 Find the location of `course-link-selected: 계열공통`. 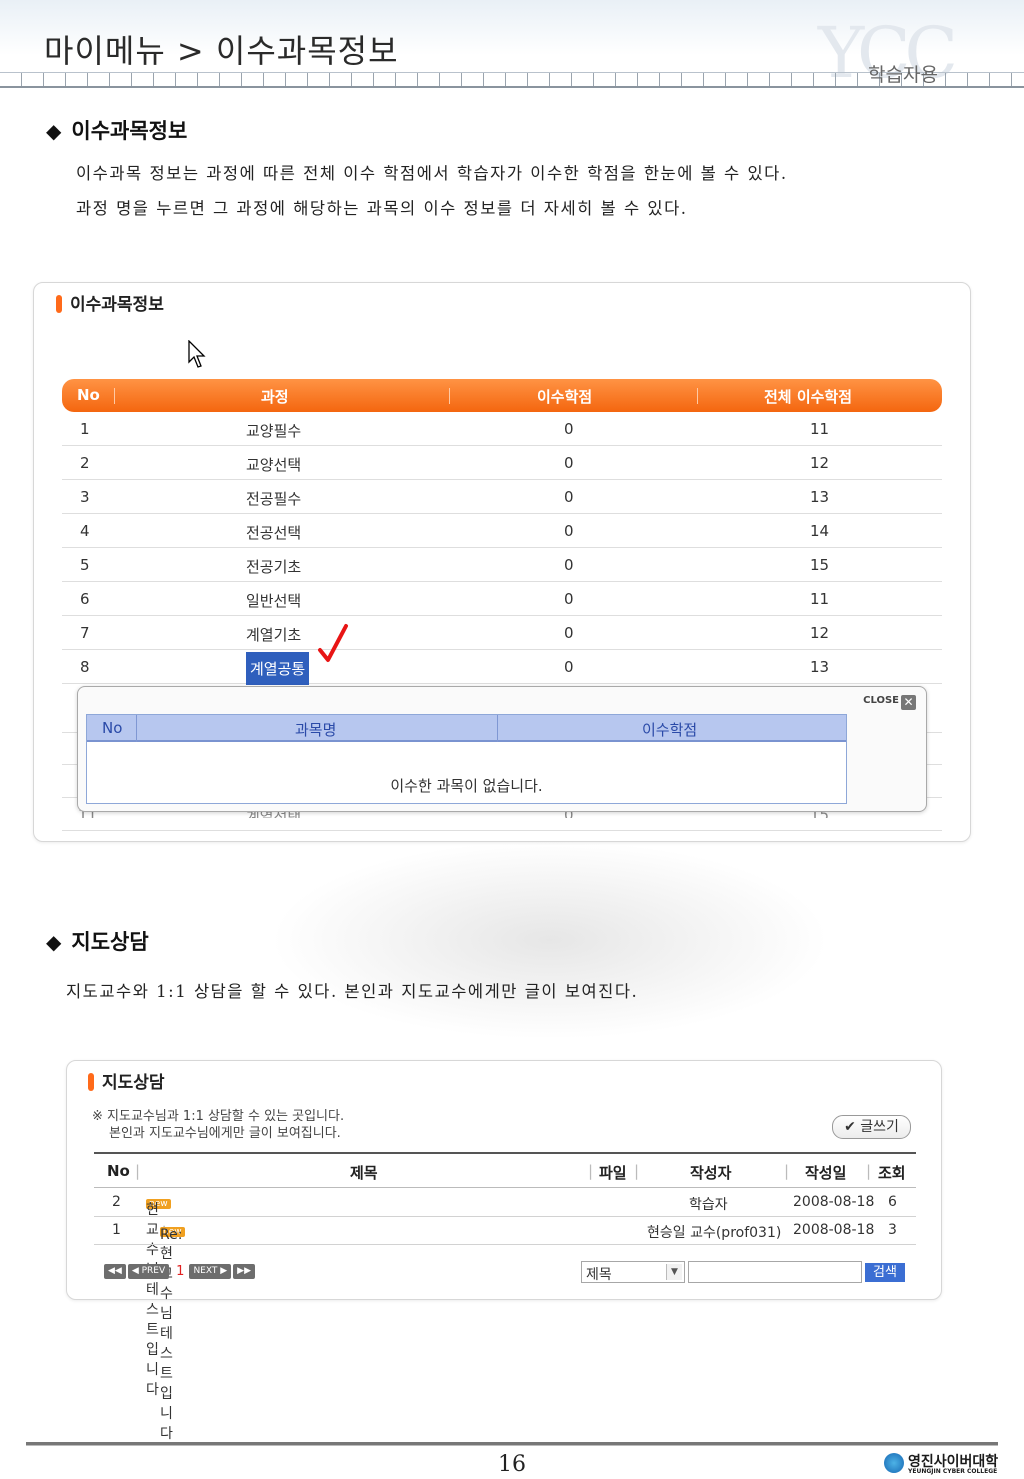

course-link-selected: 계열공통 is located at coordinates (278, 668).